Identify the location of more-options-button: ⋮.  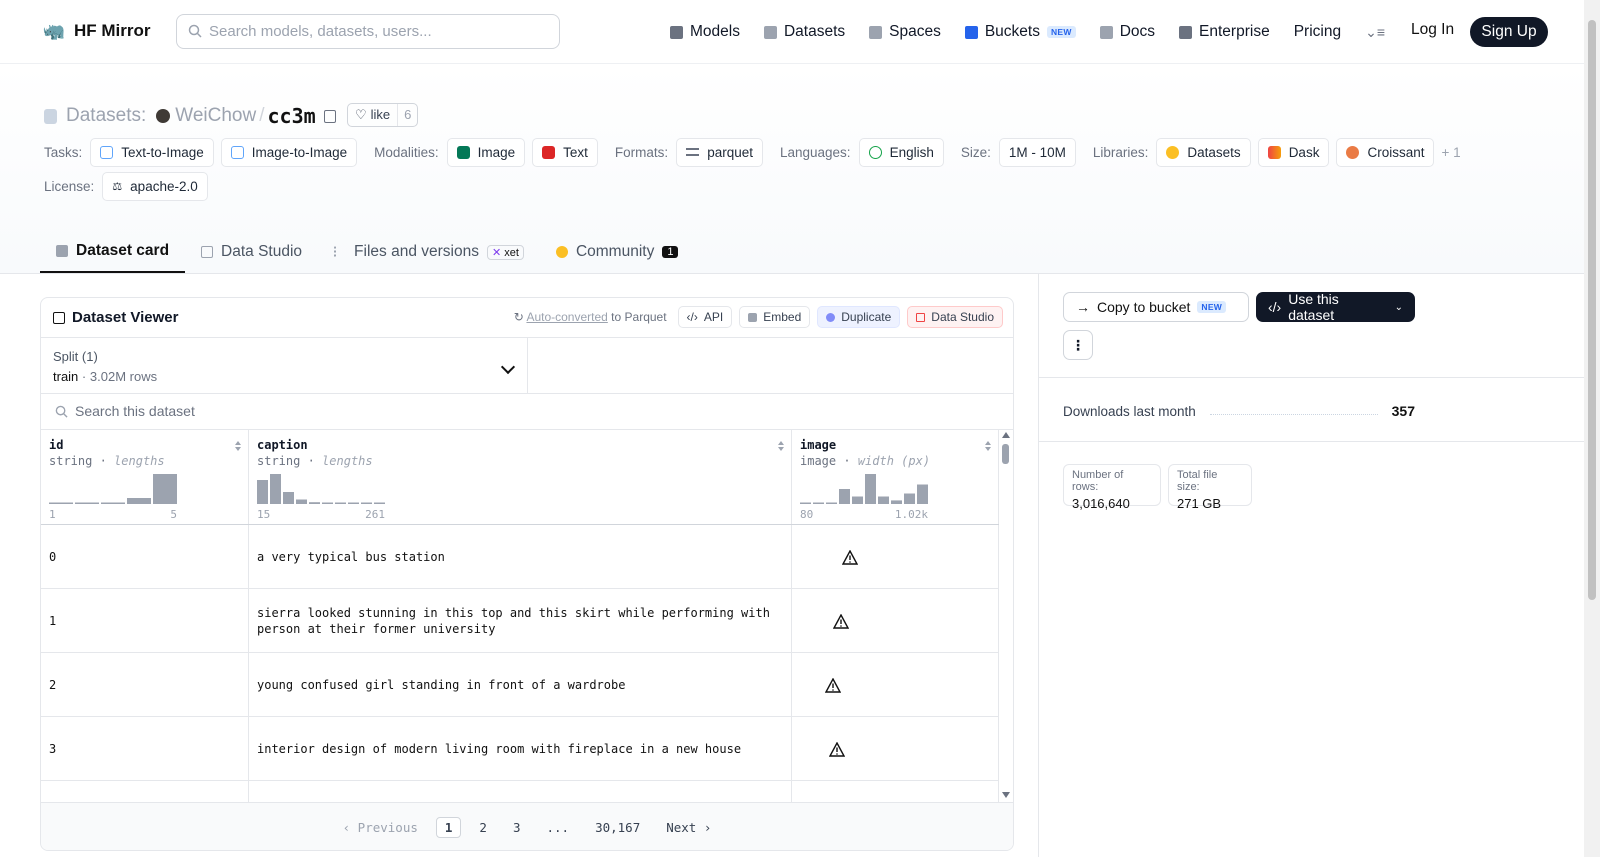
(1078, 345).